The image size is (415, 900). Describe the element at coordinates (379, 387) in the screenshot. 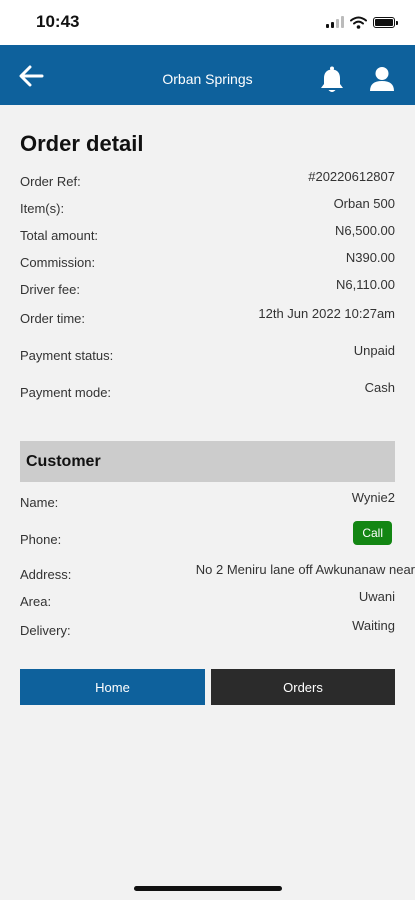

I see `payment-mode-value: Cash` at that location.